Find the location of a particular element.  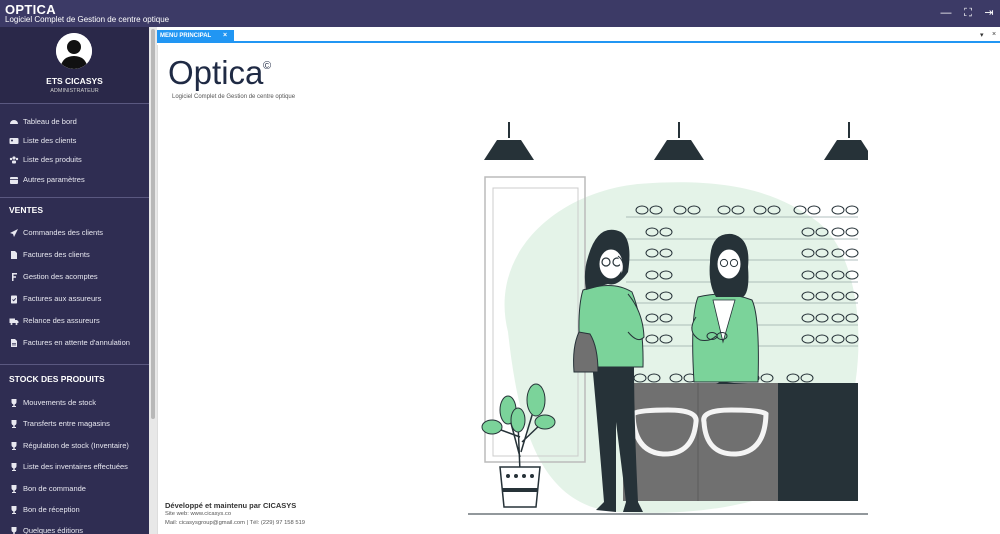

sidebar-item-mouvements-de-stock: Mouvements de stock is located at coordinates (74, 404).